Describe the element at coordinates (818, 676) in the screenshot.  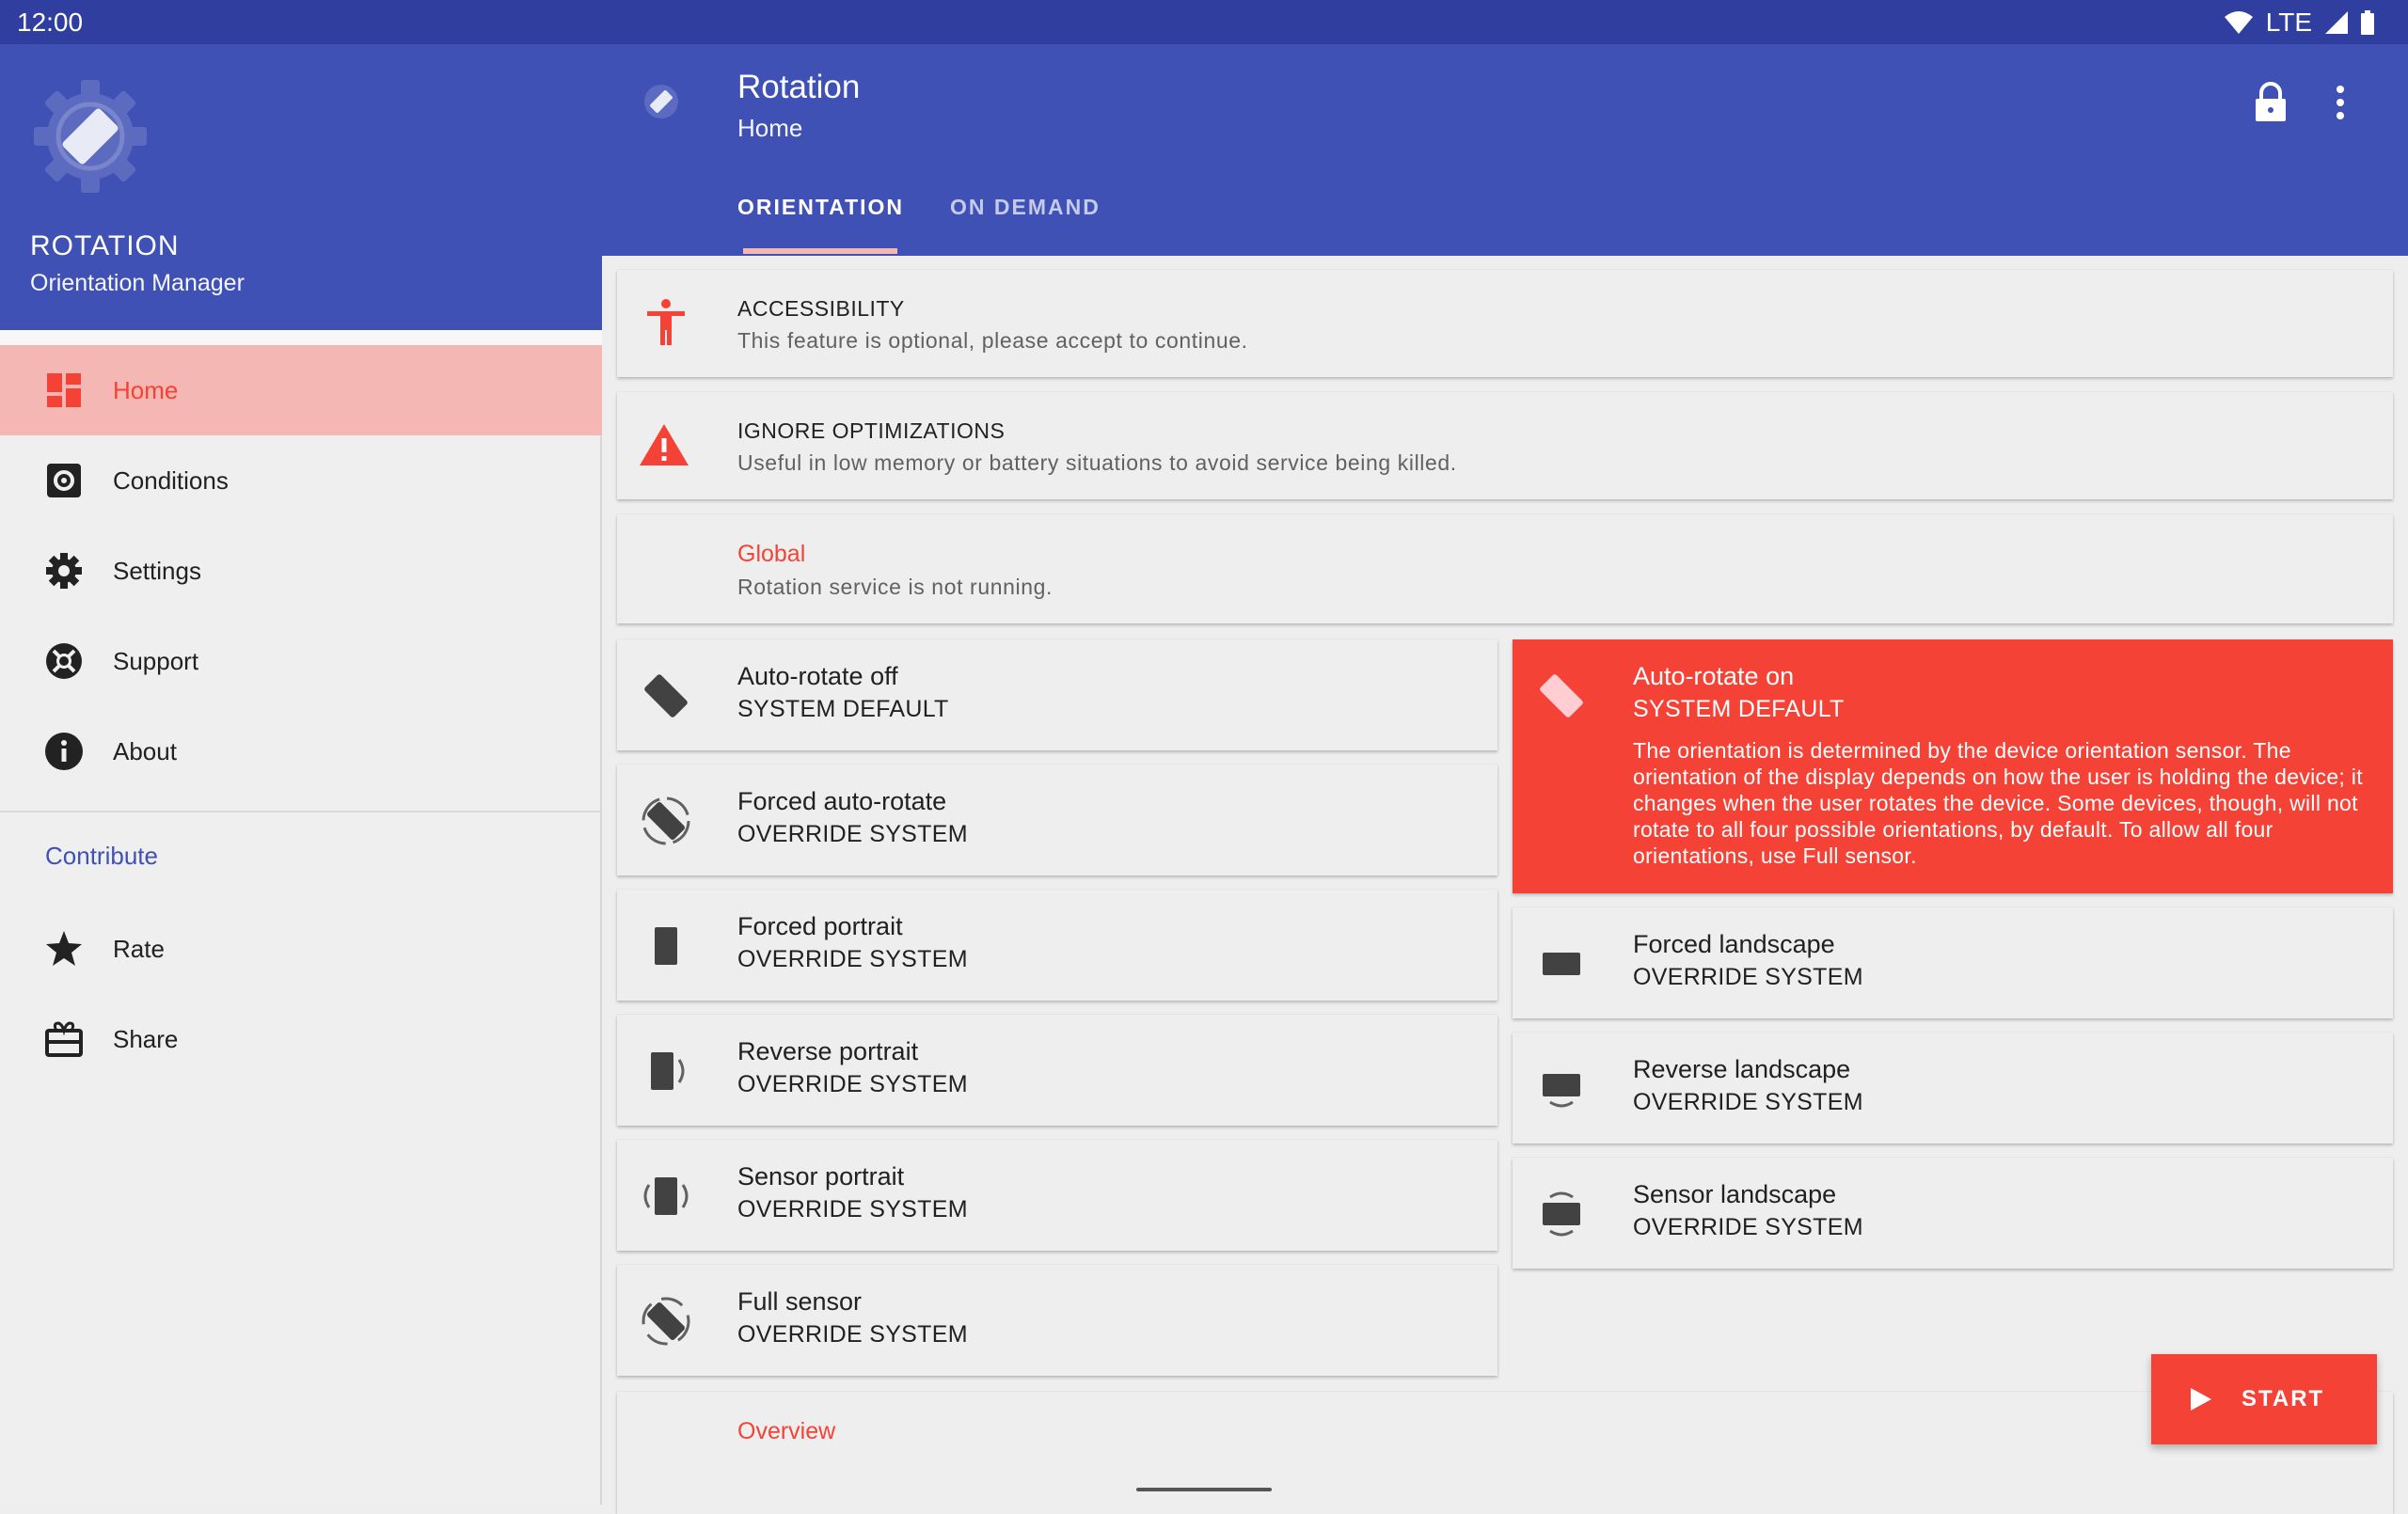
I see `item-title: Auto-rotate off` at that location.